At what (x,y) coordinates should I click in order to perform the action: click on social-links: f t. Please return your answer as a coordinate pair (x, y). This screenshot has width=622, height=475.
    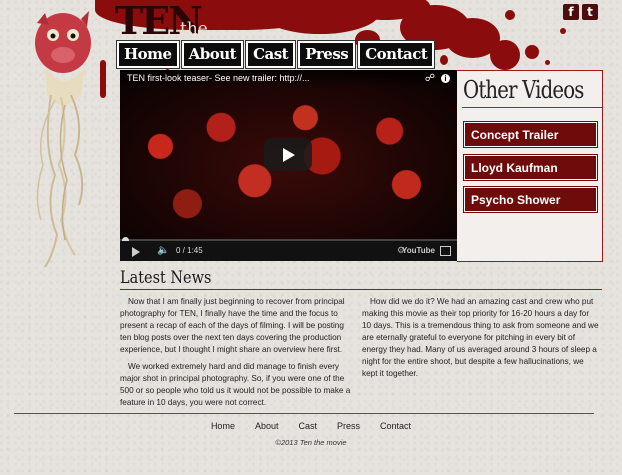
    Looking at the image, I should click on (580, 12).